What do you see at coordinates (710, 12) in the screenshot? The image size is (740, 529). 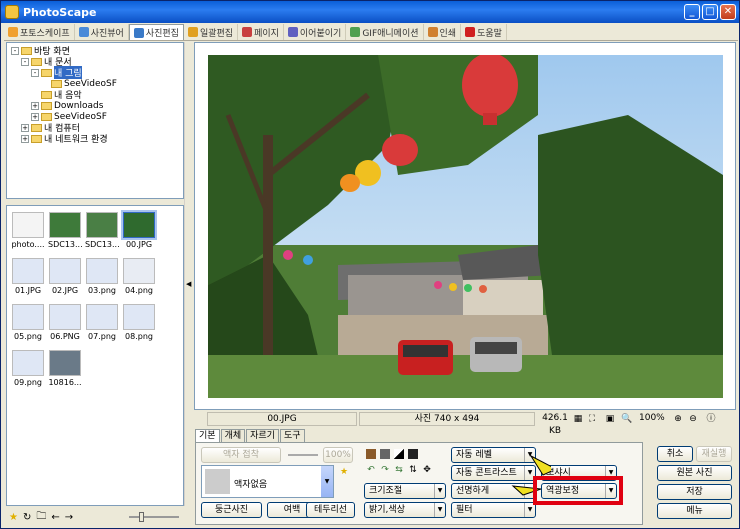 I see `maximize-button: □` at bounding box center [710, 12].